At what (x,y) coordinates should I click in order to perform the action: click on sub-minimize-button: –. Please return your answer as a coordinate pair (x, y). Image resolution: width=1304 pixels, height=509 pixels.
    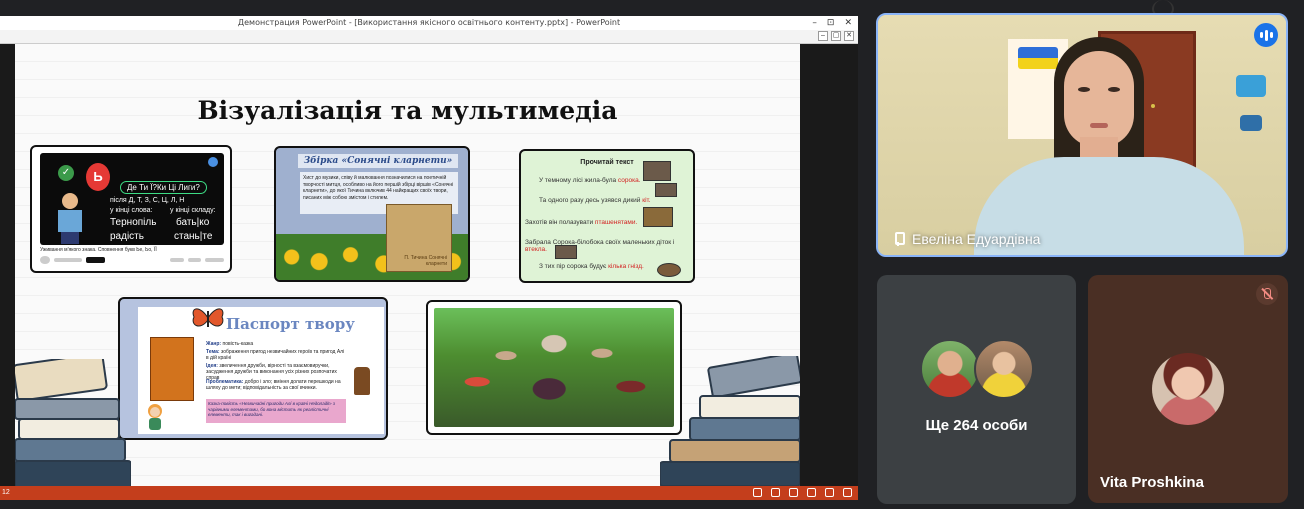
    Looking at the image, I should click on (823, 36).